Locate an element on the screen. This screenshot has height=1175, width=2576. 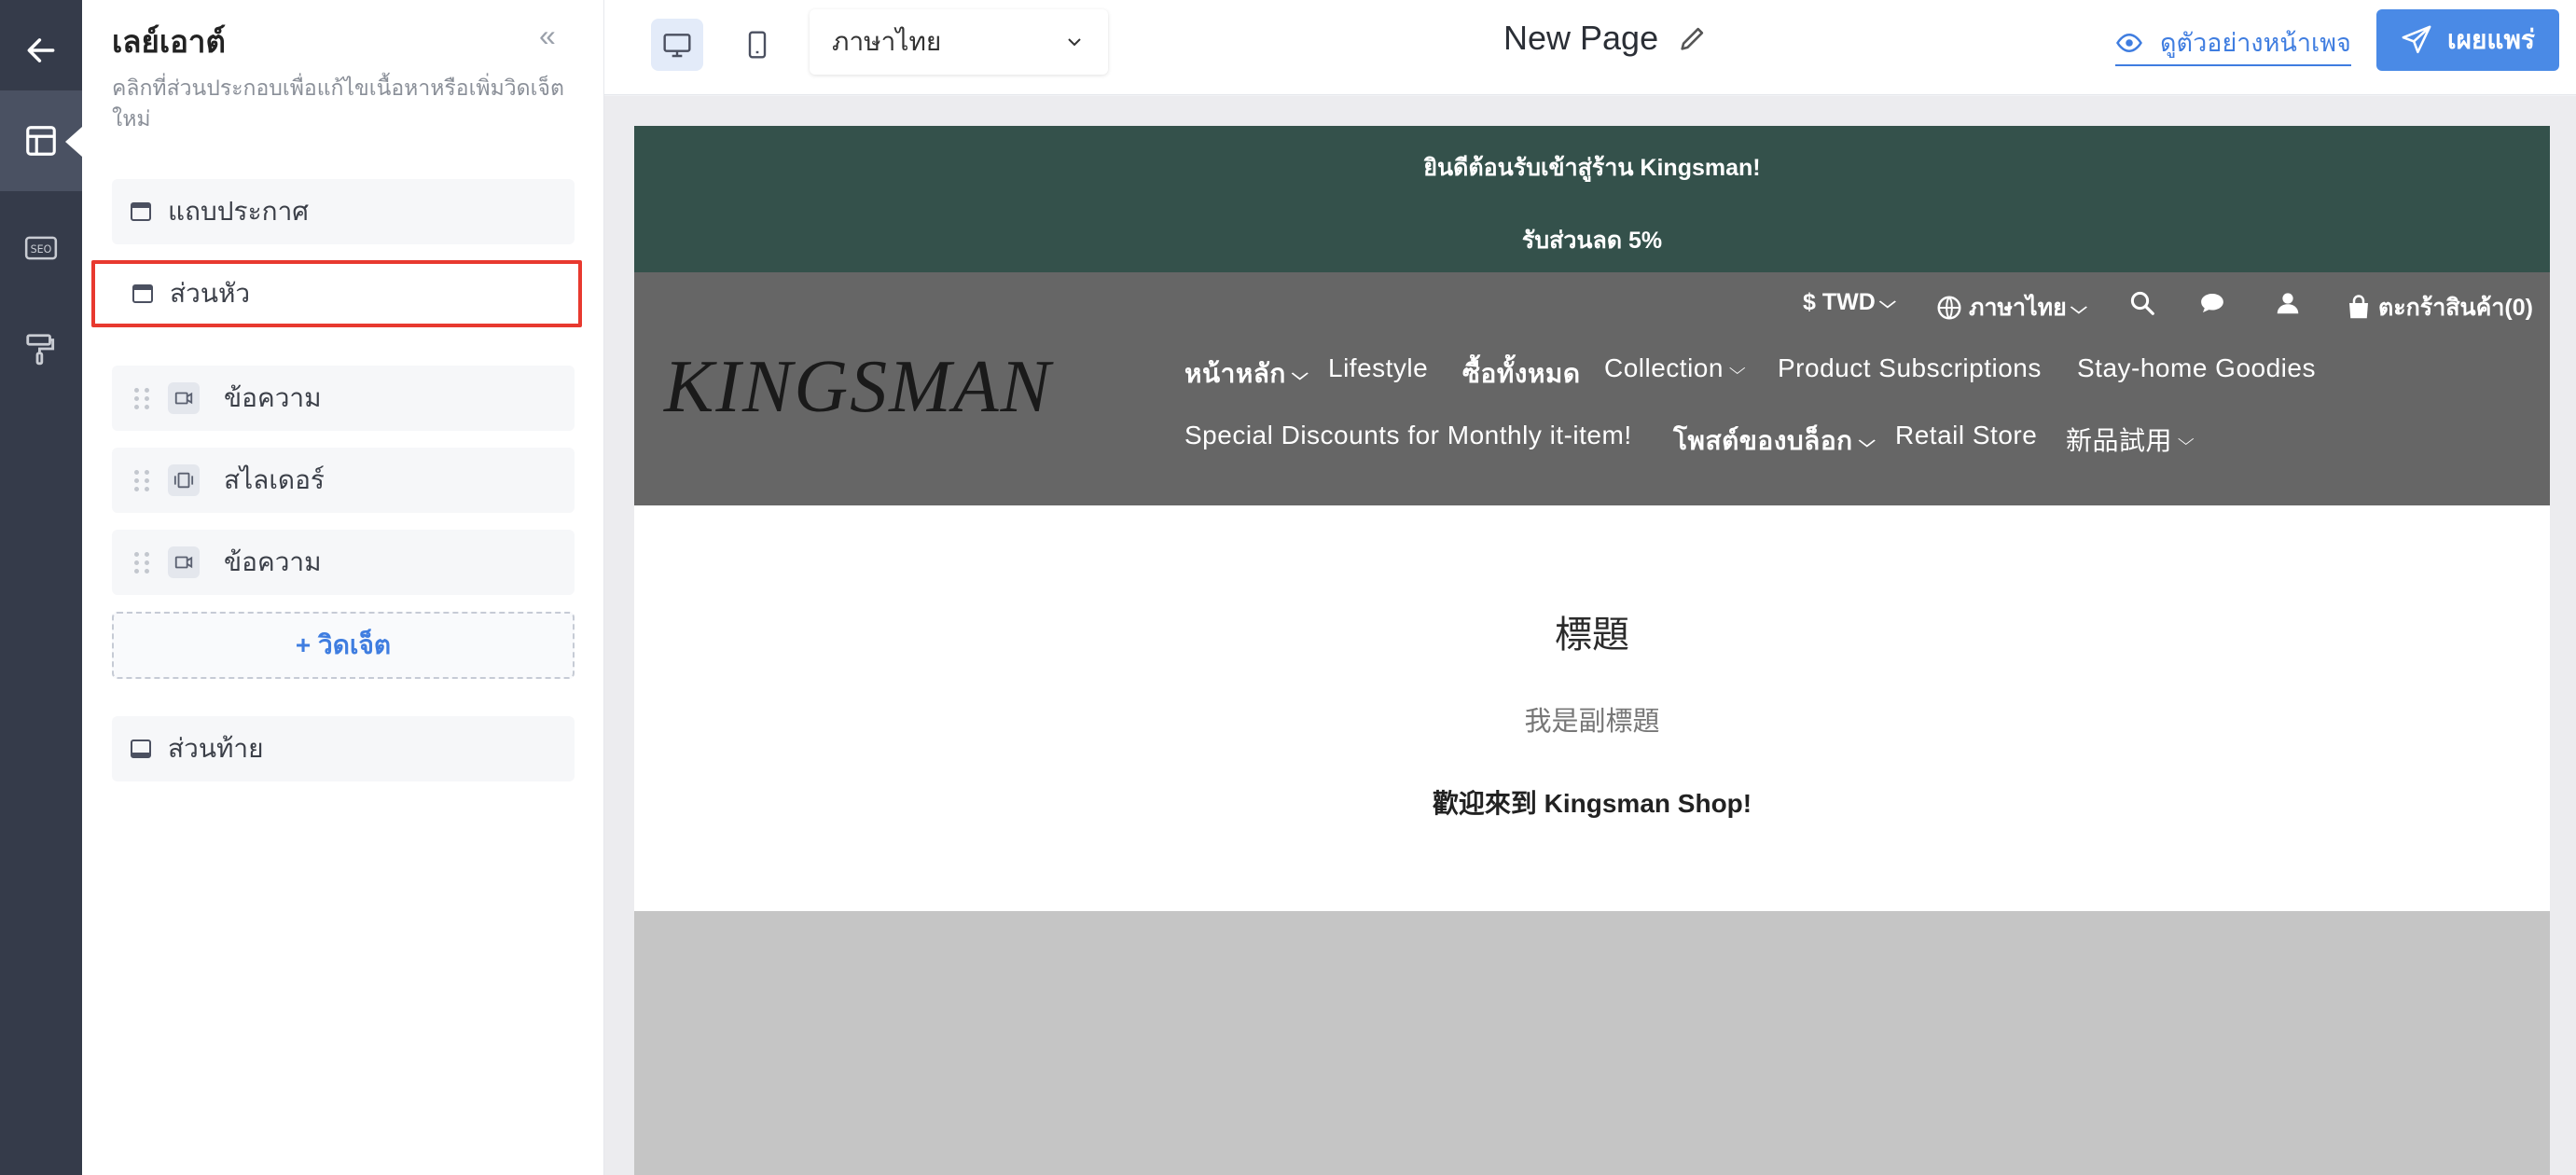
user-icon is located at coordinates (2288, 303).